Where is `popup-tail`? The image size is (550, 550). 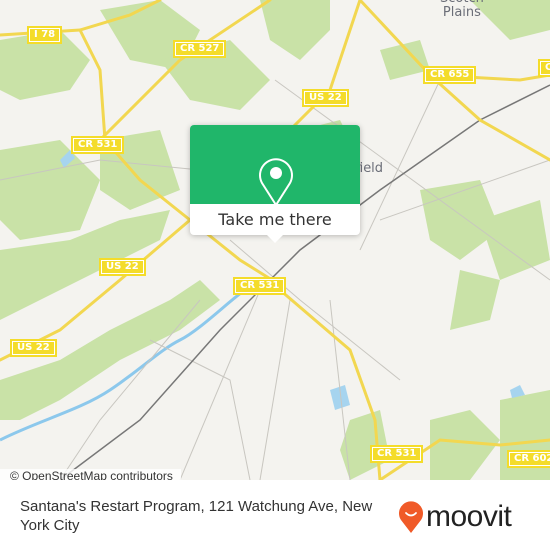 popup-tail is located at coordinates (275, 239).